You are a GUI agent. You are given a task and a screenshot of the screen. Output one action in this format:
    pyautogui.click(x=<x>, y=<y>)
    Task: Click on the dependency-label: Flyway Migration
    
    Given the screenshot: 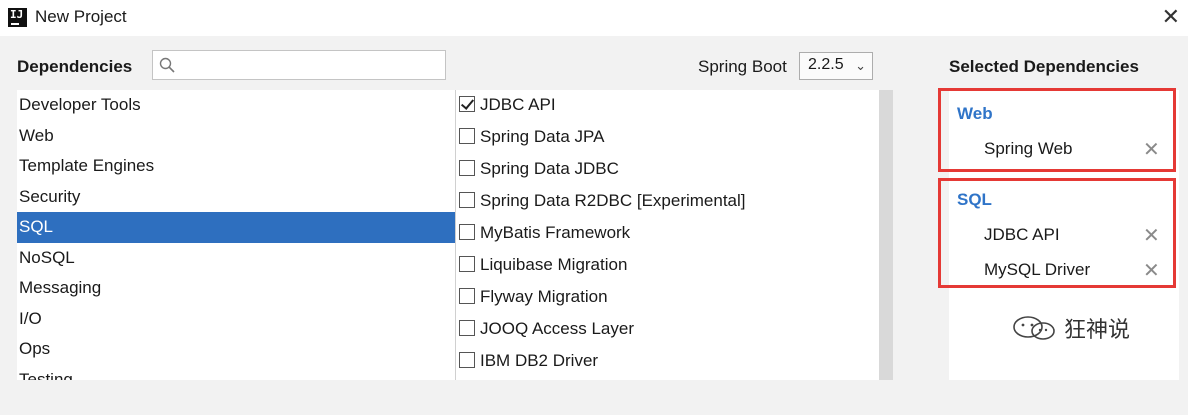 What is the action you would take?
    pyautogui.click(x=544, y=296)
    